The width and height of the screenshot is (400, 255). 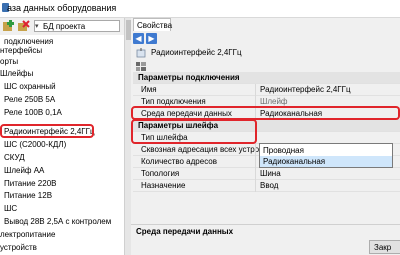 What do you see at coordinates (37, 26) in the screenshot?
I see `chevron-down-icon: ▾` at bounding box center [37, 26].